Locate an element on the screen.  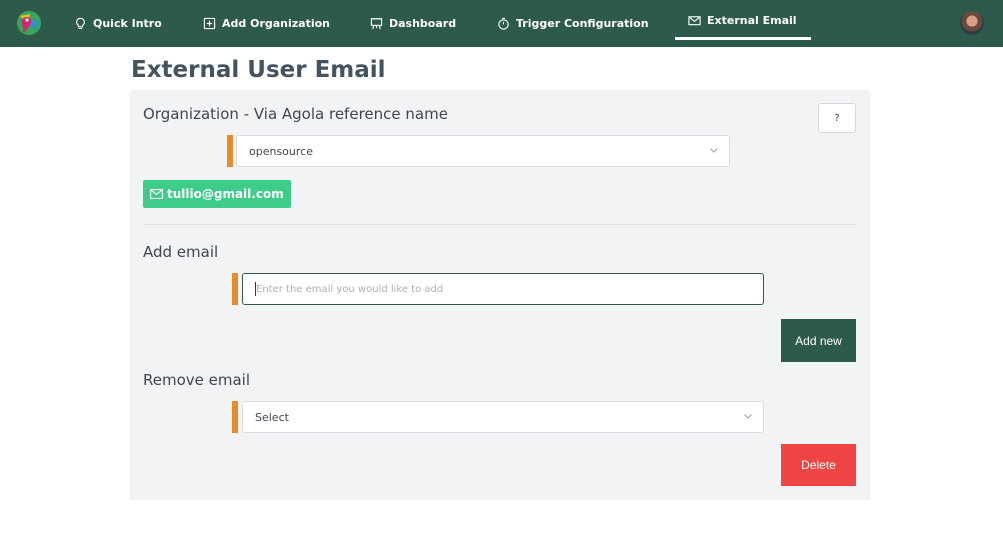
nav-dashboard: Dashboard is located at coordinates (413, 23).